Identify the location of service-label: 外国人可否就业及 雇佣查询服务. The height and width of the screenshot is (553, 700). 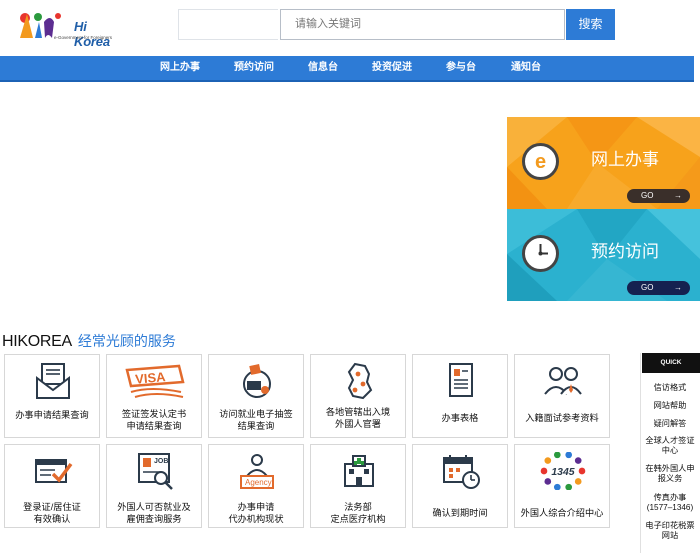
(154, 513).